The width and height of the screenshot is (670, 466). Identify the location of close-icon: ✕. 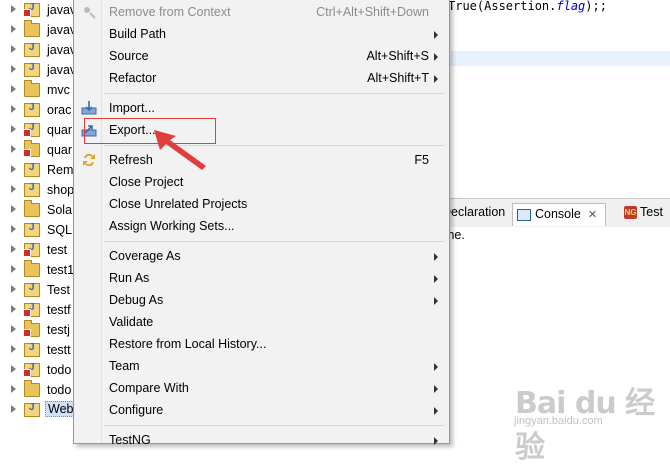
(592, 215).